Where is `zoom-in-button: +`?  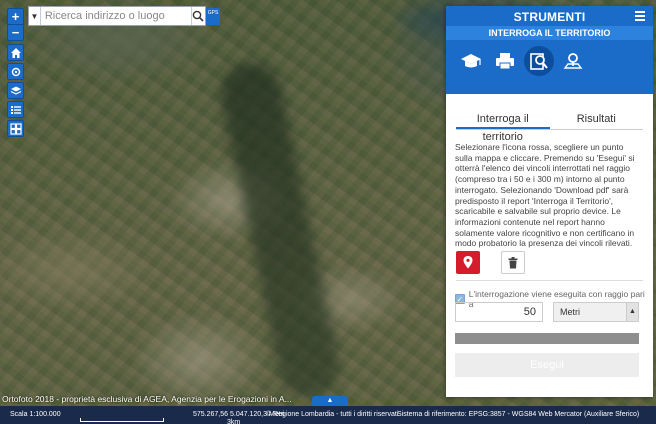
zoom-in-button: + is located at coordinates (15, 16).